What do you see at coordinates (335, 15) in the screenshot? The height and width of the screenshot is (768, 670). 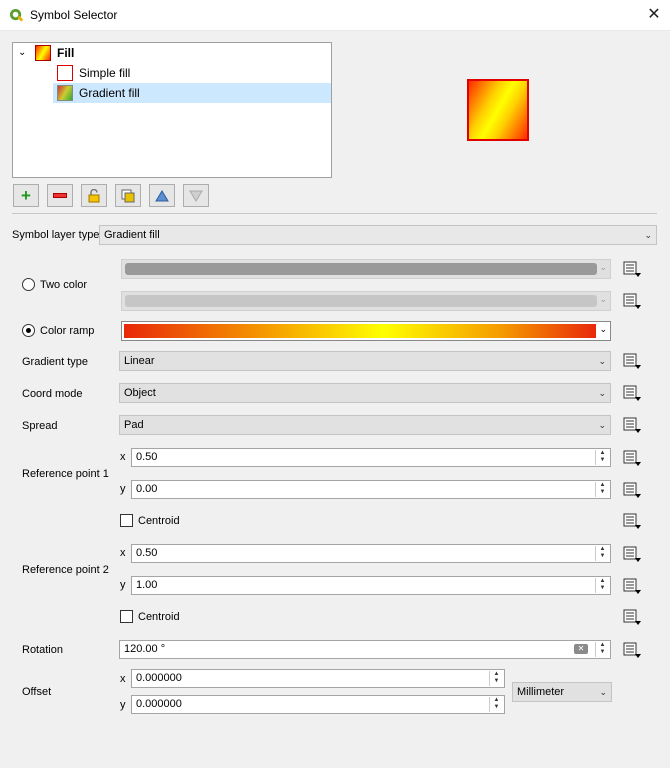 I see `title-bar: Symbol Selector ✕` at bounding box center [335, 15].